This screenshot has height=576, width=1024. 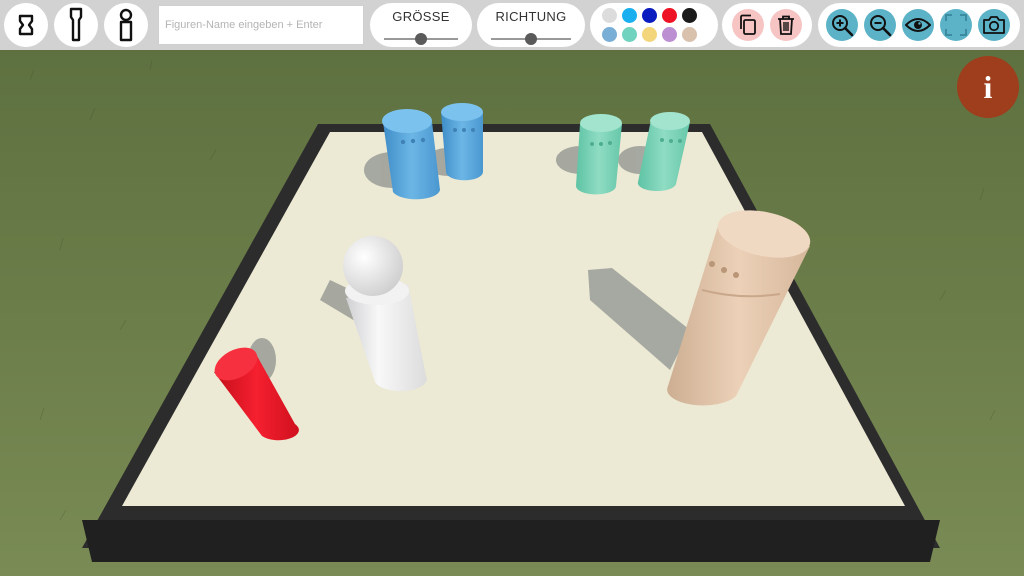 What do you see at coordinates (421, 16) in the screenshot?
I see `size-slider-label: GRÖSSE` at bounding box center [421, 16].